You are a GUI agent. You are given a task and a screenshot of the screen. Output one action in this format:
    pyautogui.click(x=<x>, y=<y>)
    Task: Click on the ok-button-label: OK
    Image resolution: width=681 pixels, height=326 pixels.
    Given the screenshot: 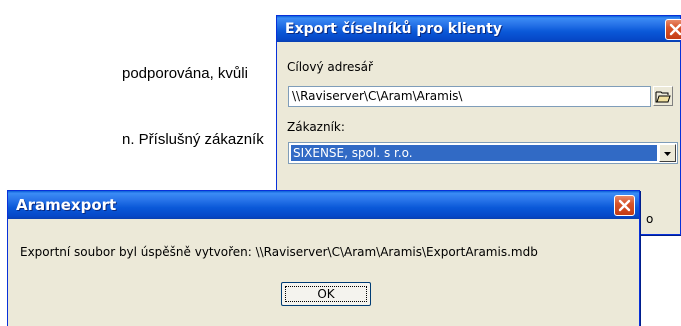 What is the action you would take?
    pyautogui.click(x=326, y=294)
    